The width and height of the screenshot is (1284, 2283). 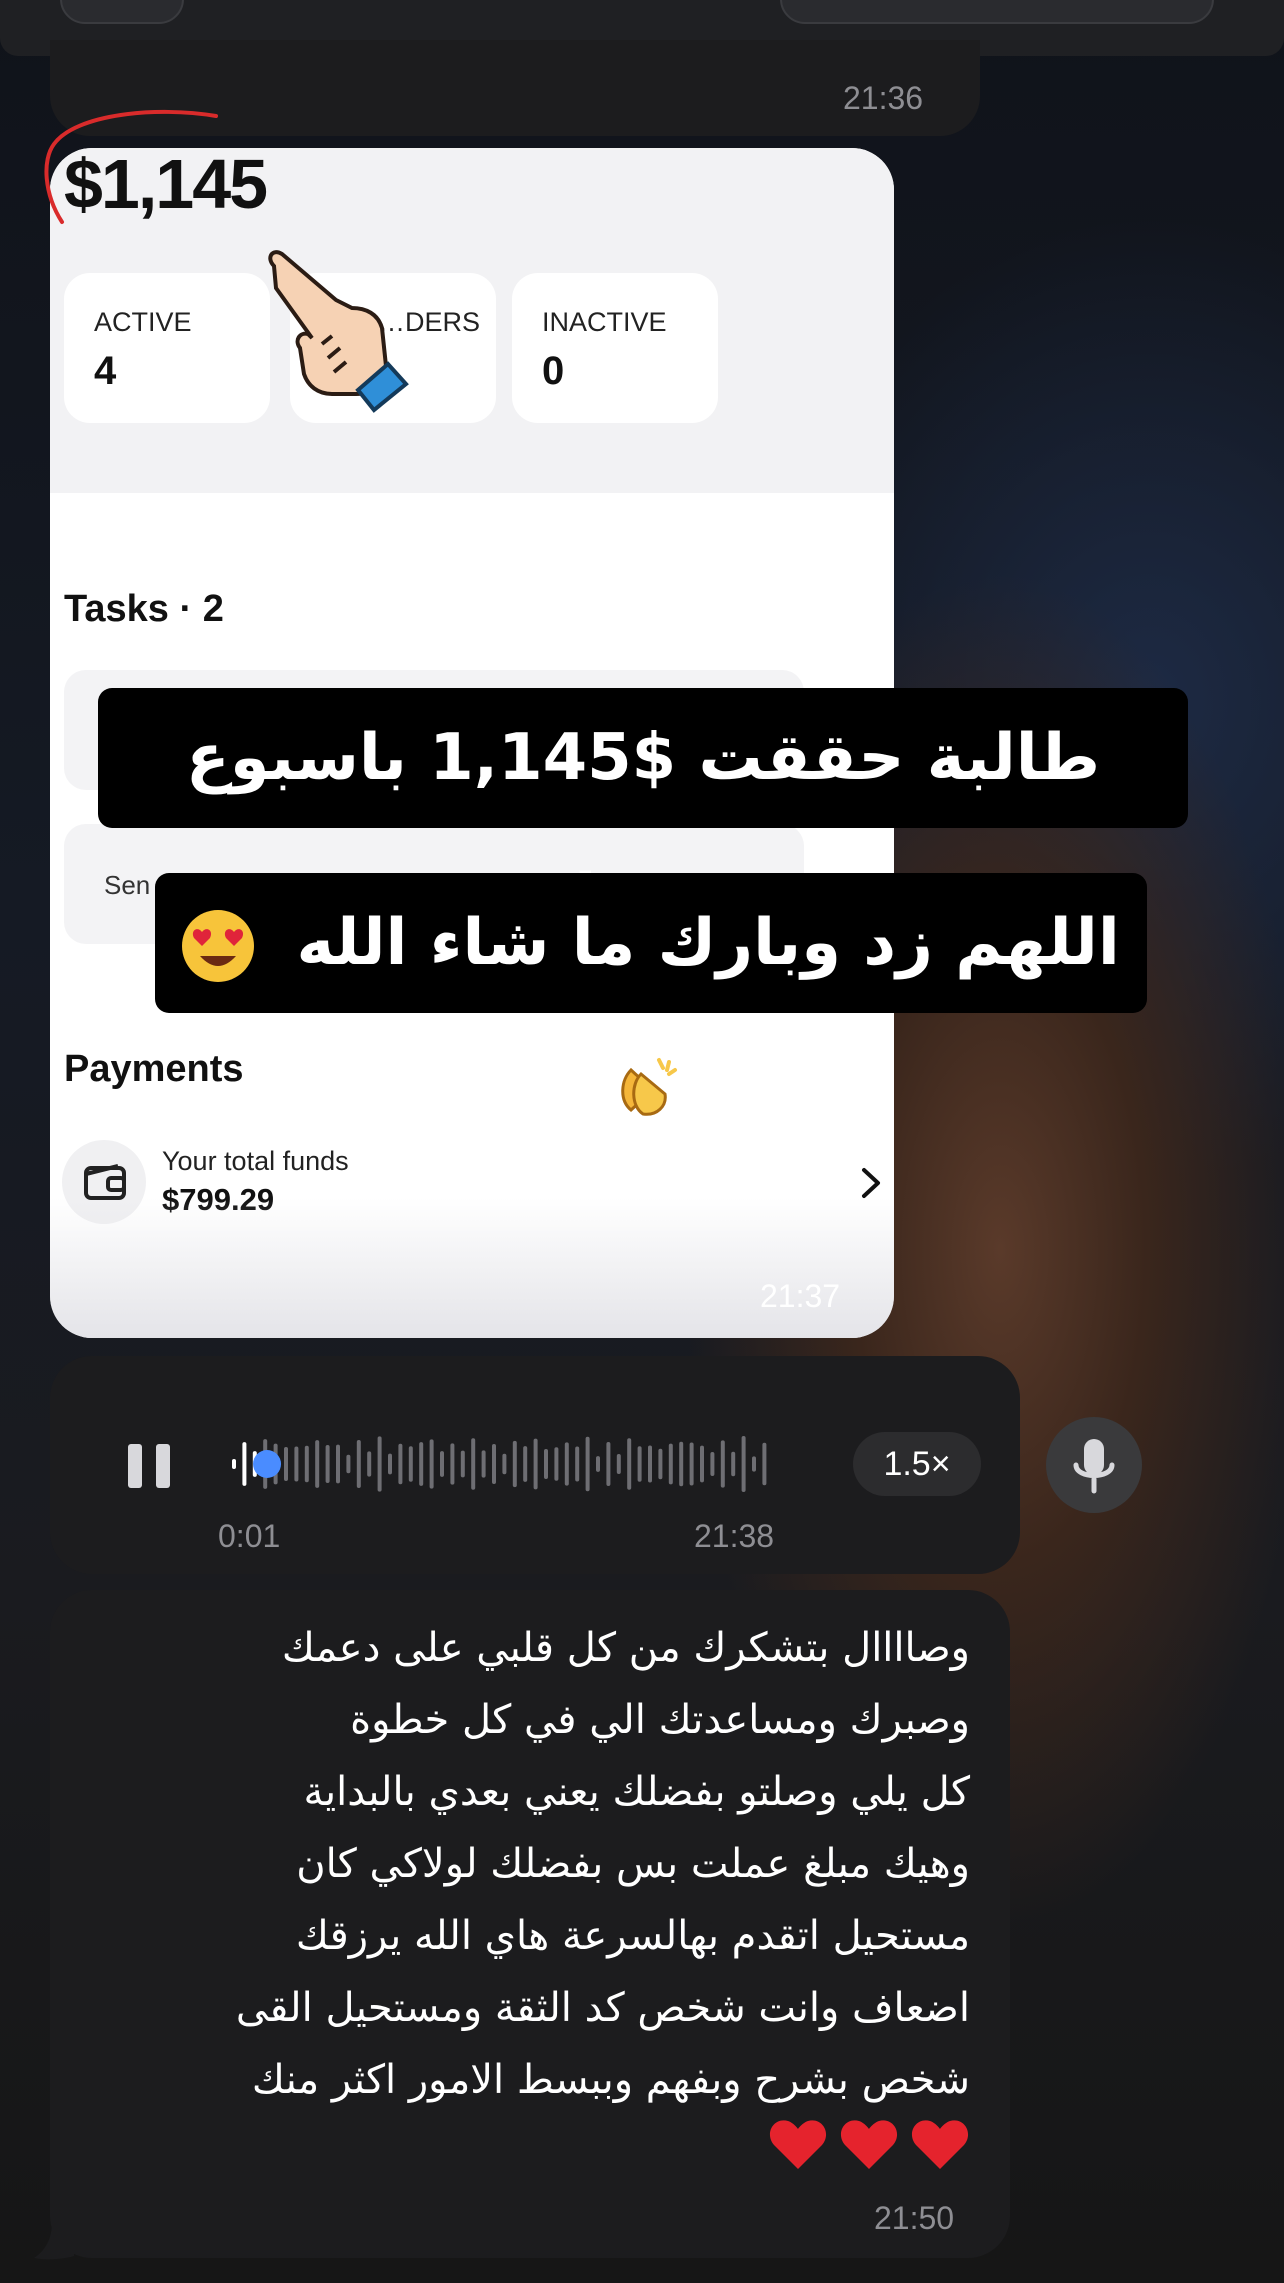 What do you see at coordinates (249, 1536) in the screenshot?
I see `voice-elapsed-time: 0:01` at bounding box center [249, 1536].